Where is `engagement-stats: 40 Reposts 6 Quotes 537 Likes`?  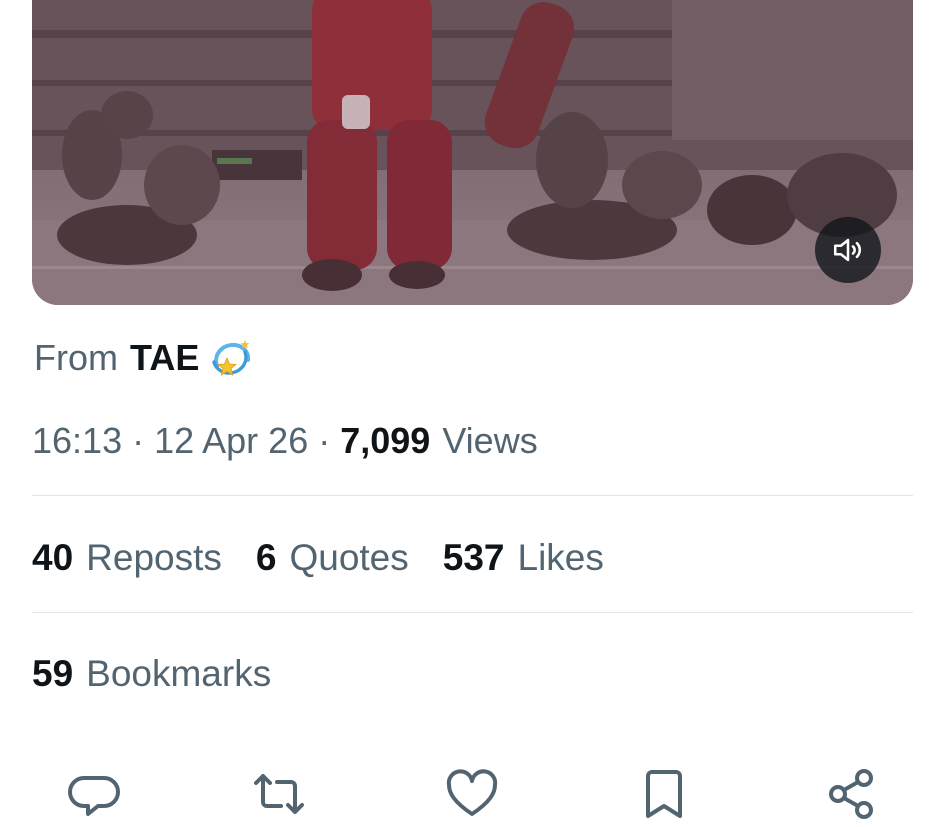
engagement-stats: 40 Reposts 6 Quotes 537 Likes is located at coordinates (335, 558).